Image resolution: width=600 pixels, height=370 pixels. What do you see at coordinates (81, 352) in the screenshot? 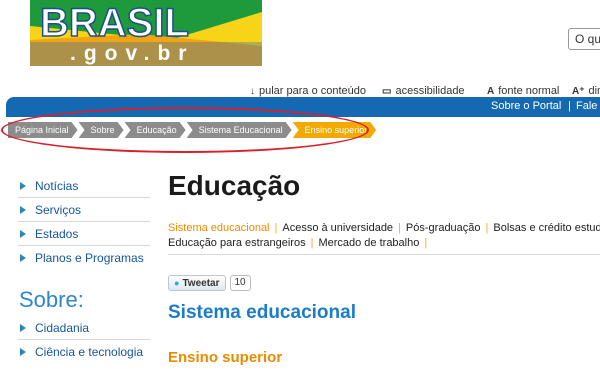
I see `sidebar-item-ciencia-tecnologia: Ciência e tecnologia` at bounding box center [81, 352].